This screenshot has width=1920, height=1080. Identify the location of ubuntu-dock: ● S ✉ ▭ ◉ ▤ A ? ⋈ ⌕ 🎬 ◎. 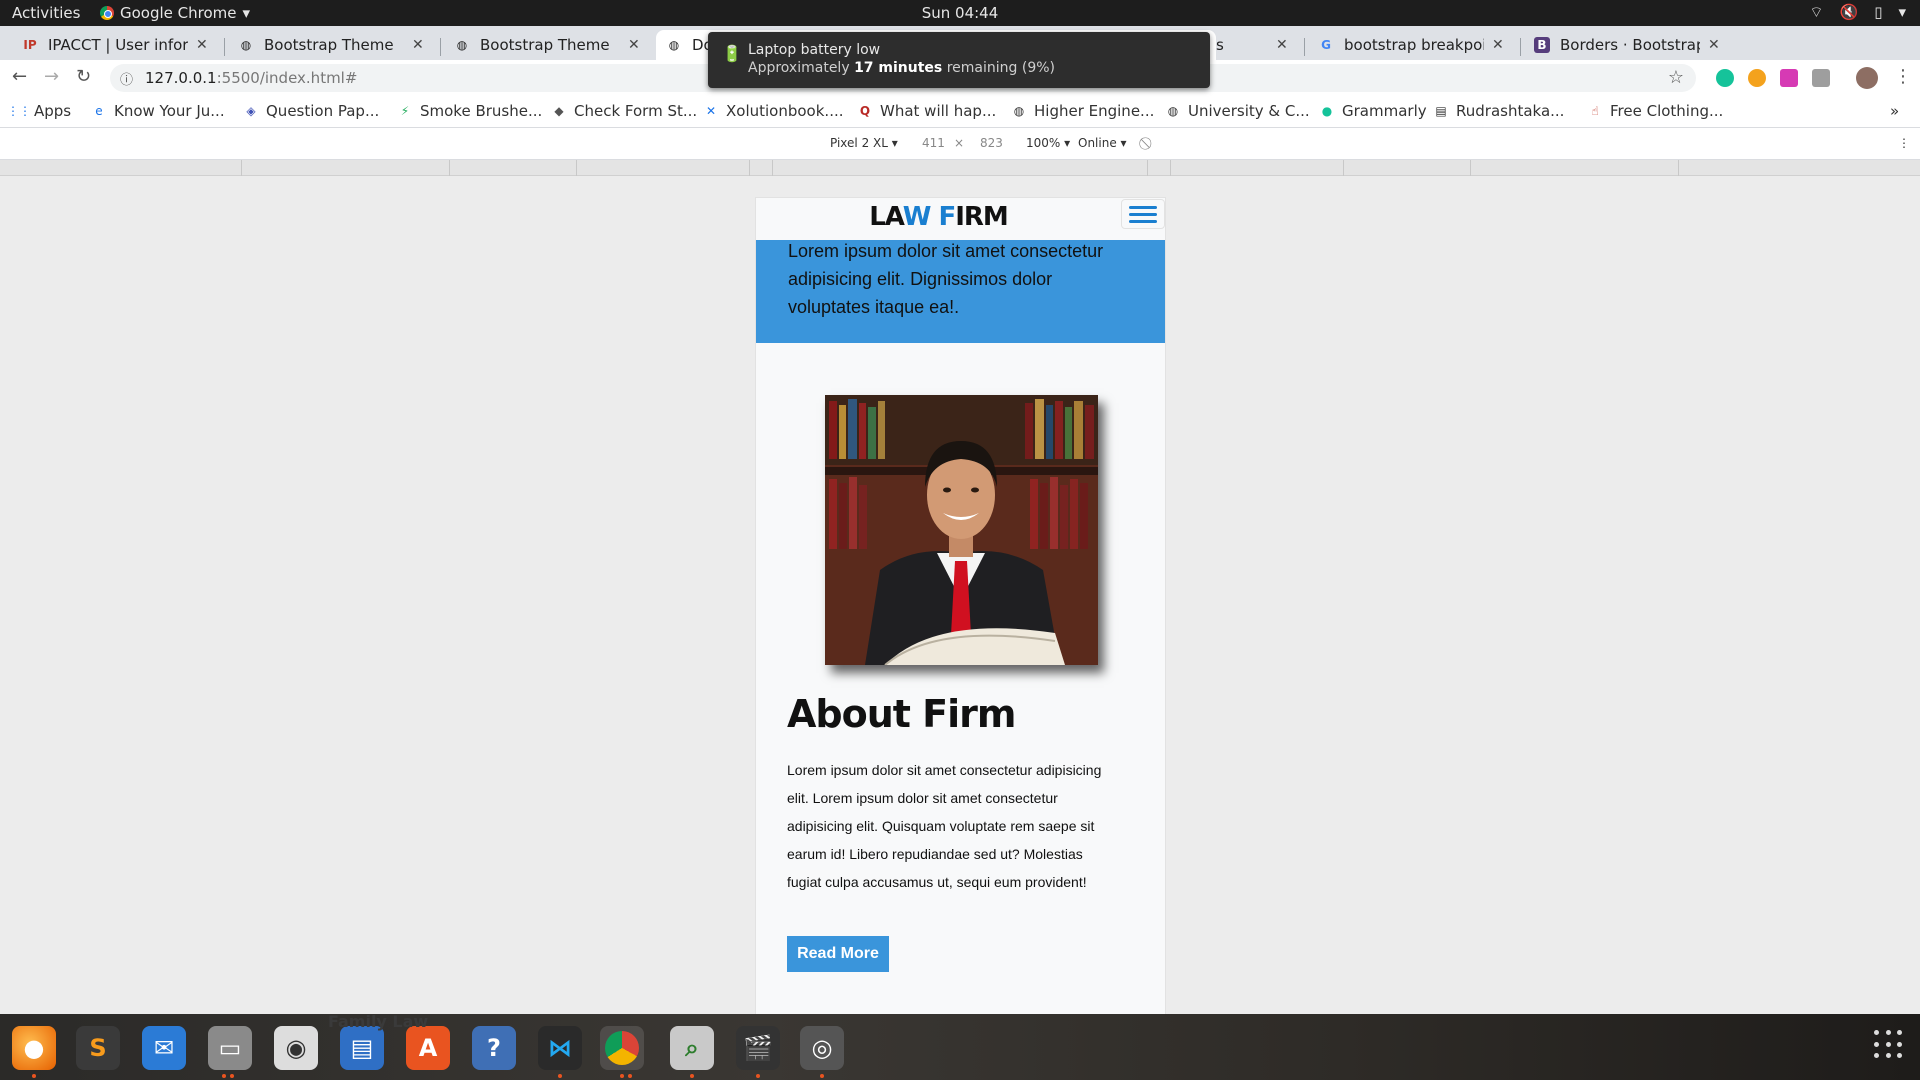
(960, 1047).